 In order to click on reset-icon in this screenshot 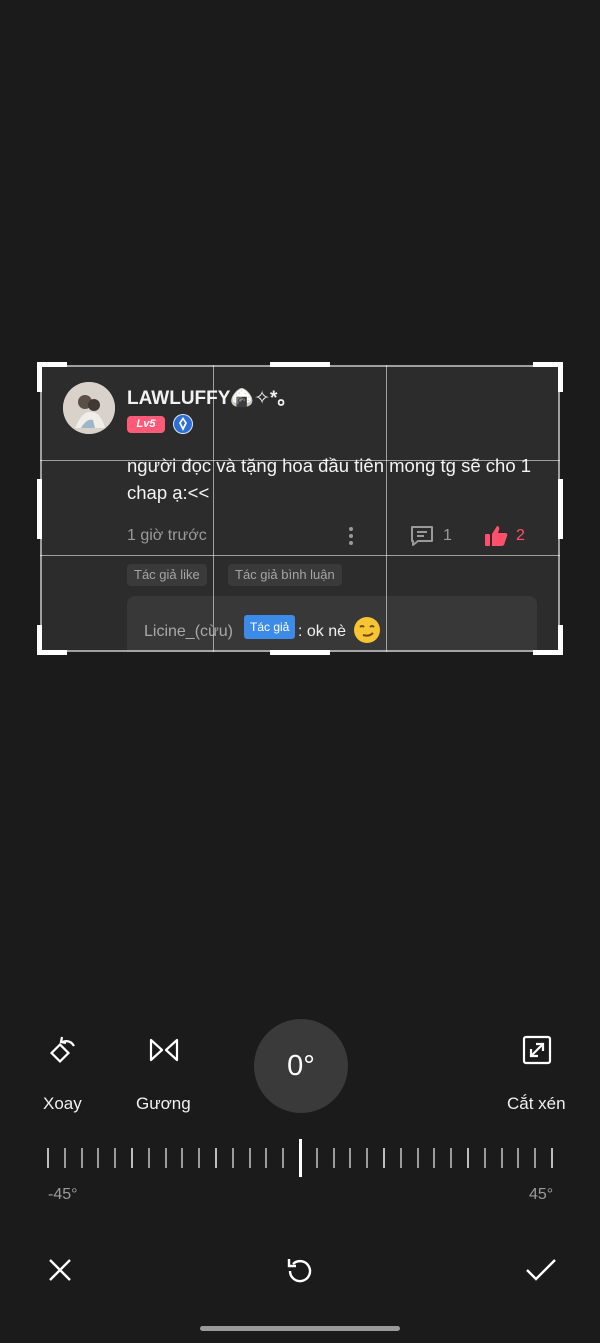, I will do `click(300, 1270)`.